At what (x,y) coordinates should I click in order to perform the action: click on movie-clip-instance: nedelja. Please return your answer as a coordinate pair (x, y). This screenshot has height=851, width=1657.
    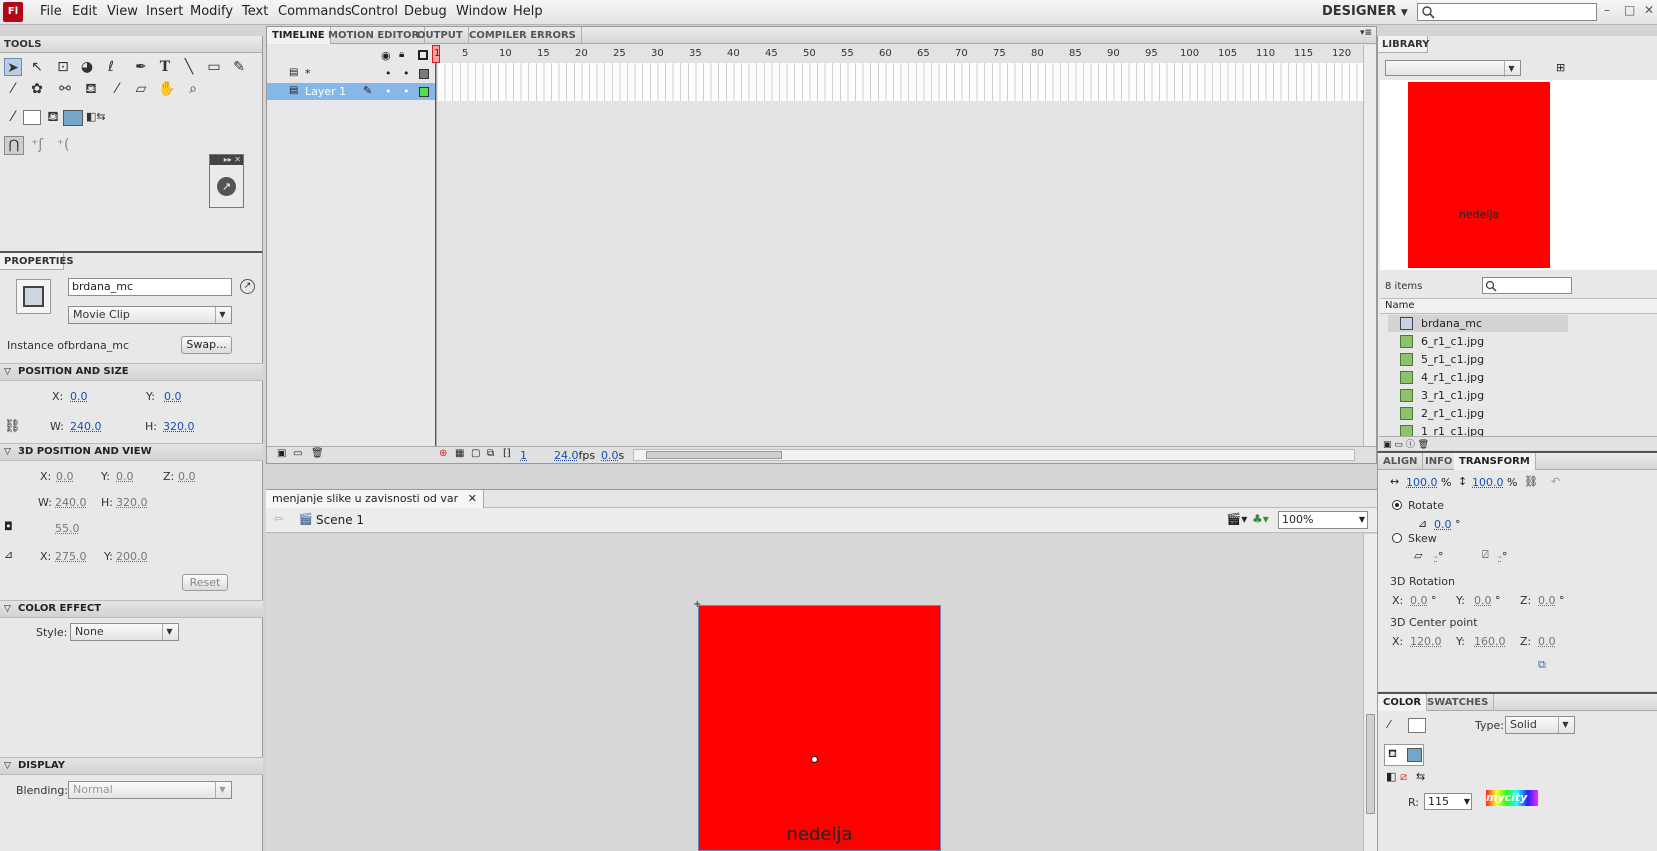
    Looking at the image, I should click on (819, 728).